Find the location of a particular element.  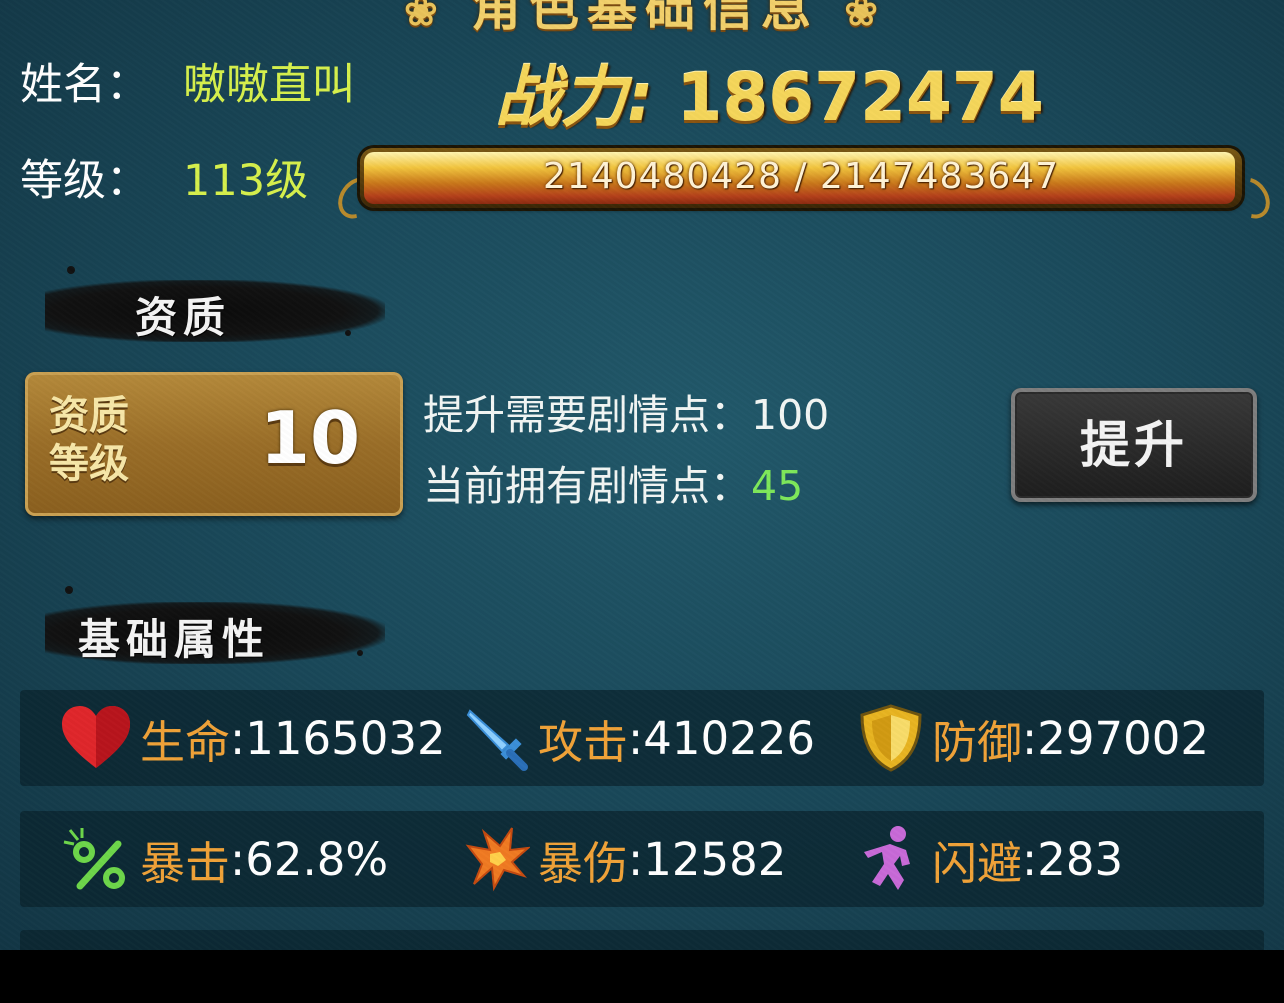

panel-title-text: 角色基础信息 is located at coordinates (645, 18).